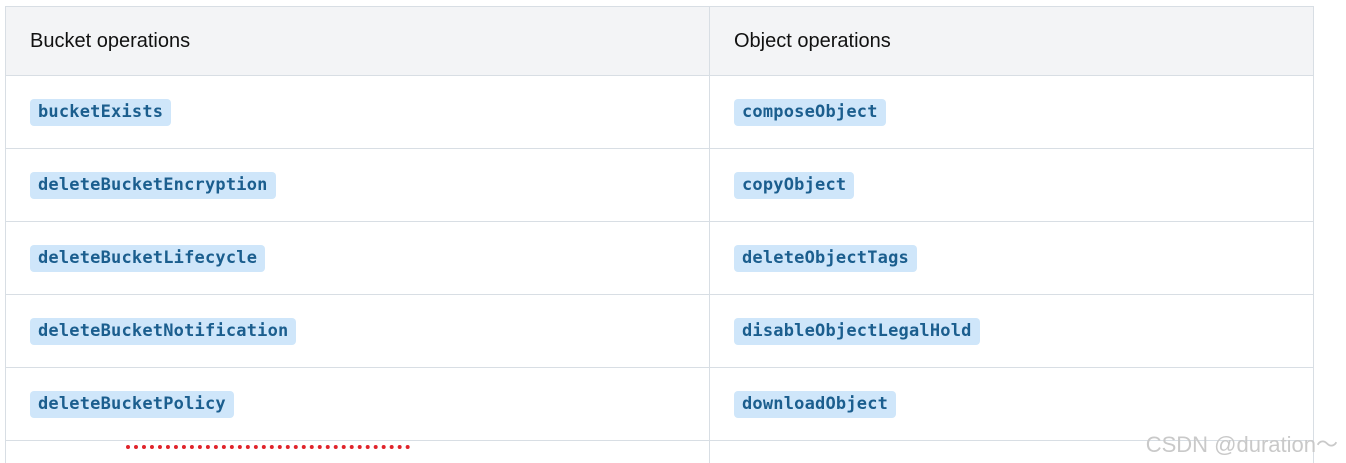 The image size is (1346, 463). I want to click on bucket-op-code: deleteBucketPolicy, so click(132, 404).